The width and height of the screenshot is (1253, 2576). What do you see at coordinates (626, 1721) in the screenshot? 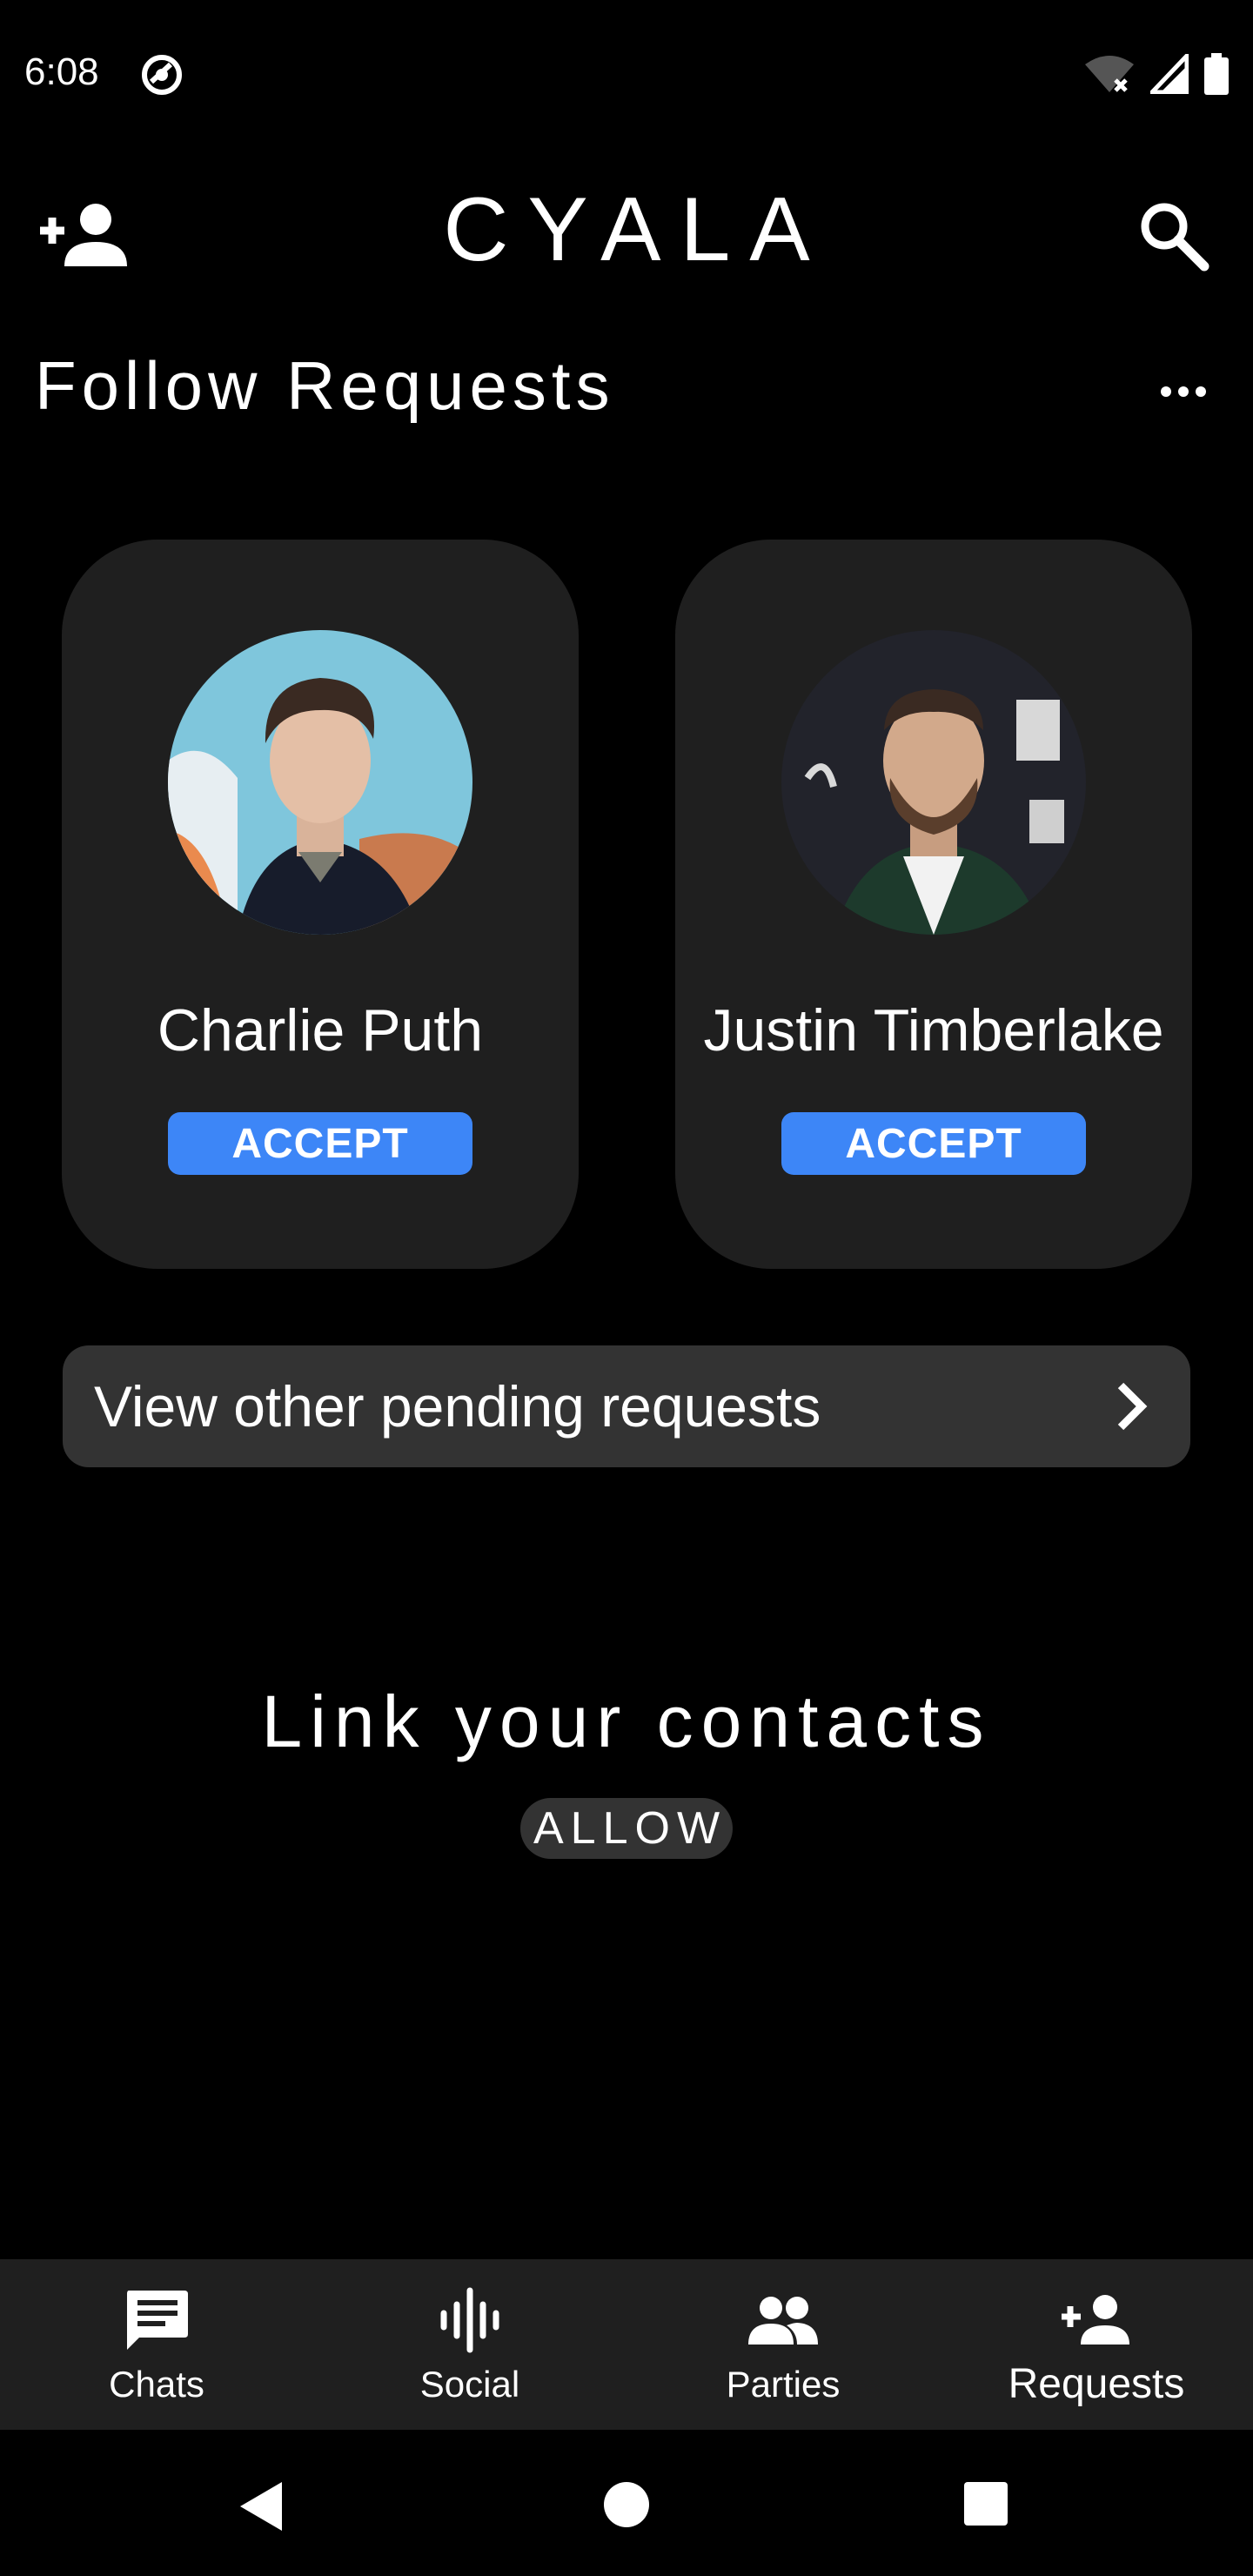
I see `link-contacts-title: Link your contacts` at bounding box center [626, 1721].